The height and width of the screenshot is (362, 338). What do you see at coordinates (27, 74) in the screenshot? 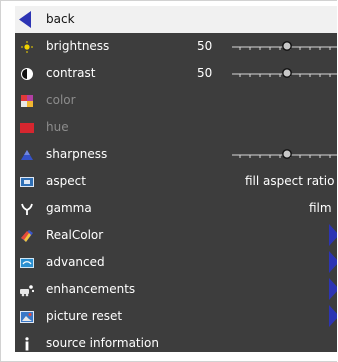
I see `contrast-icon` at bounding box center [27, 74].